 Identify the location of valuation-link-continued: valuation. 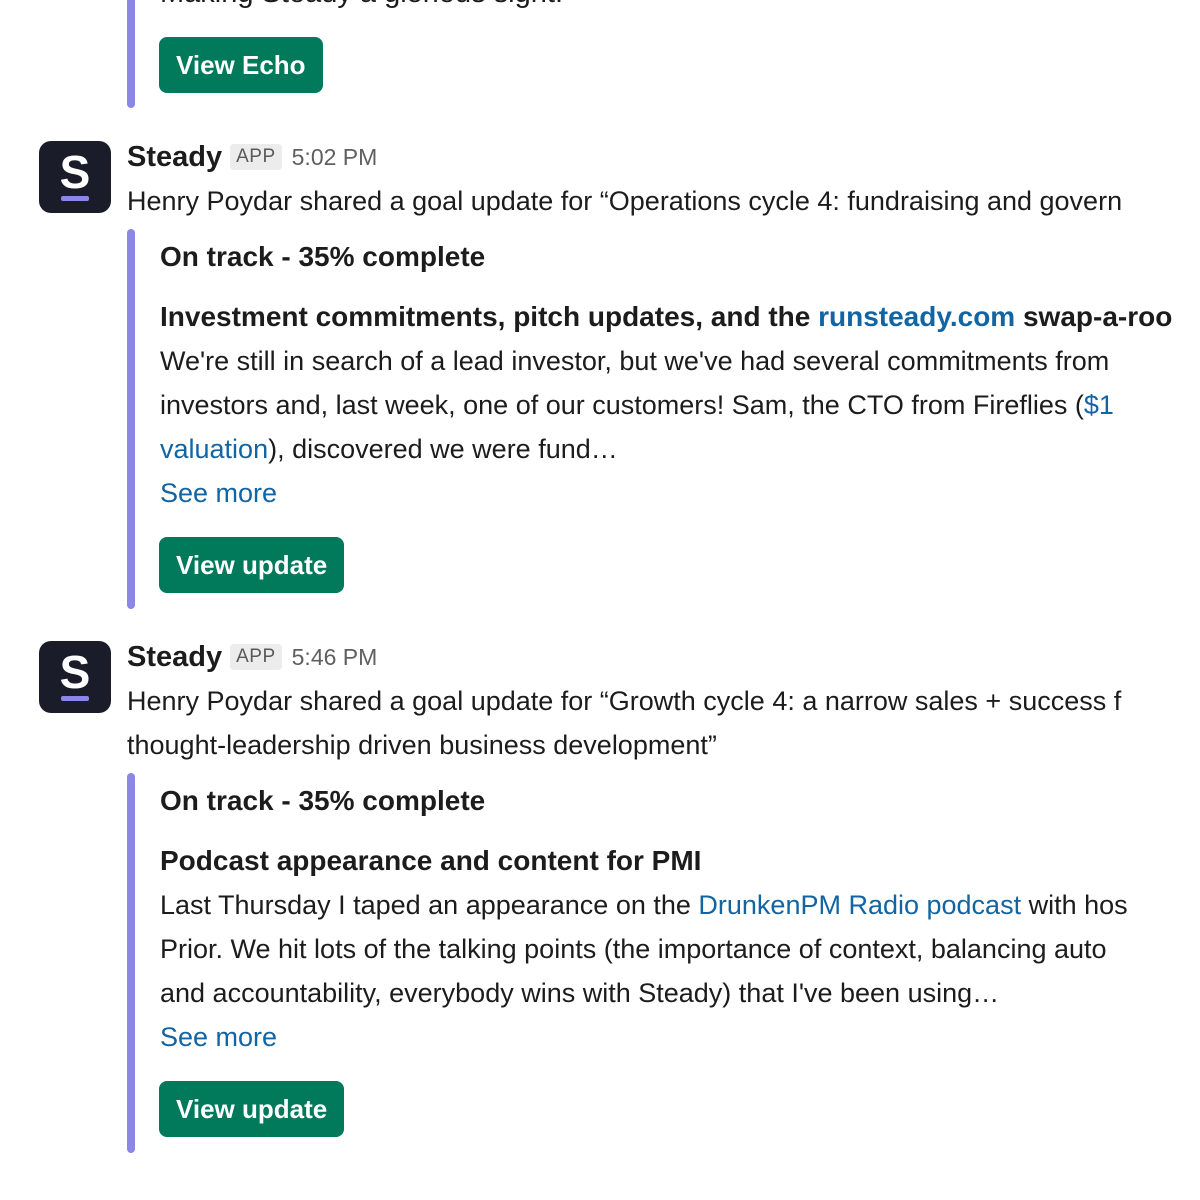
(214, 449).